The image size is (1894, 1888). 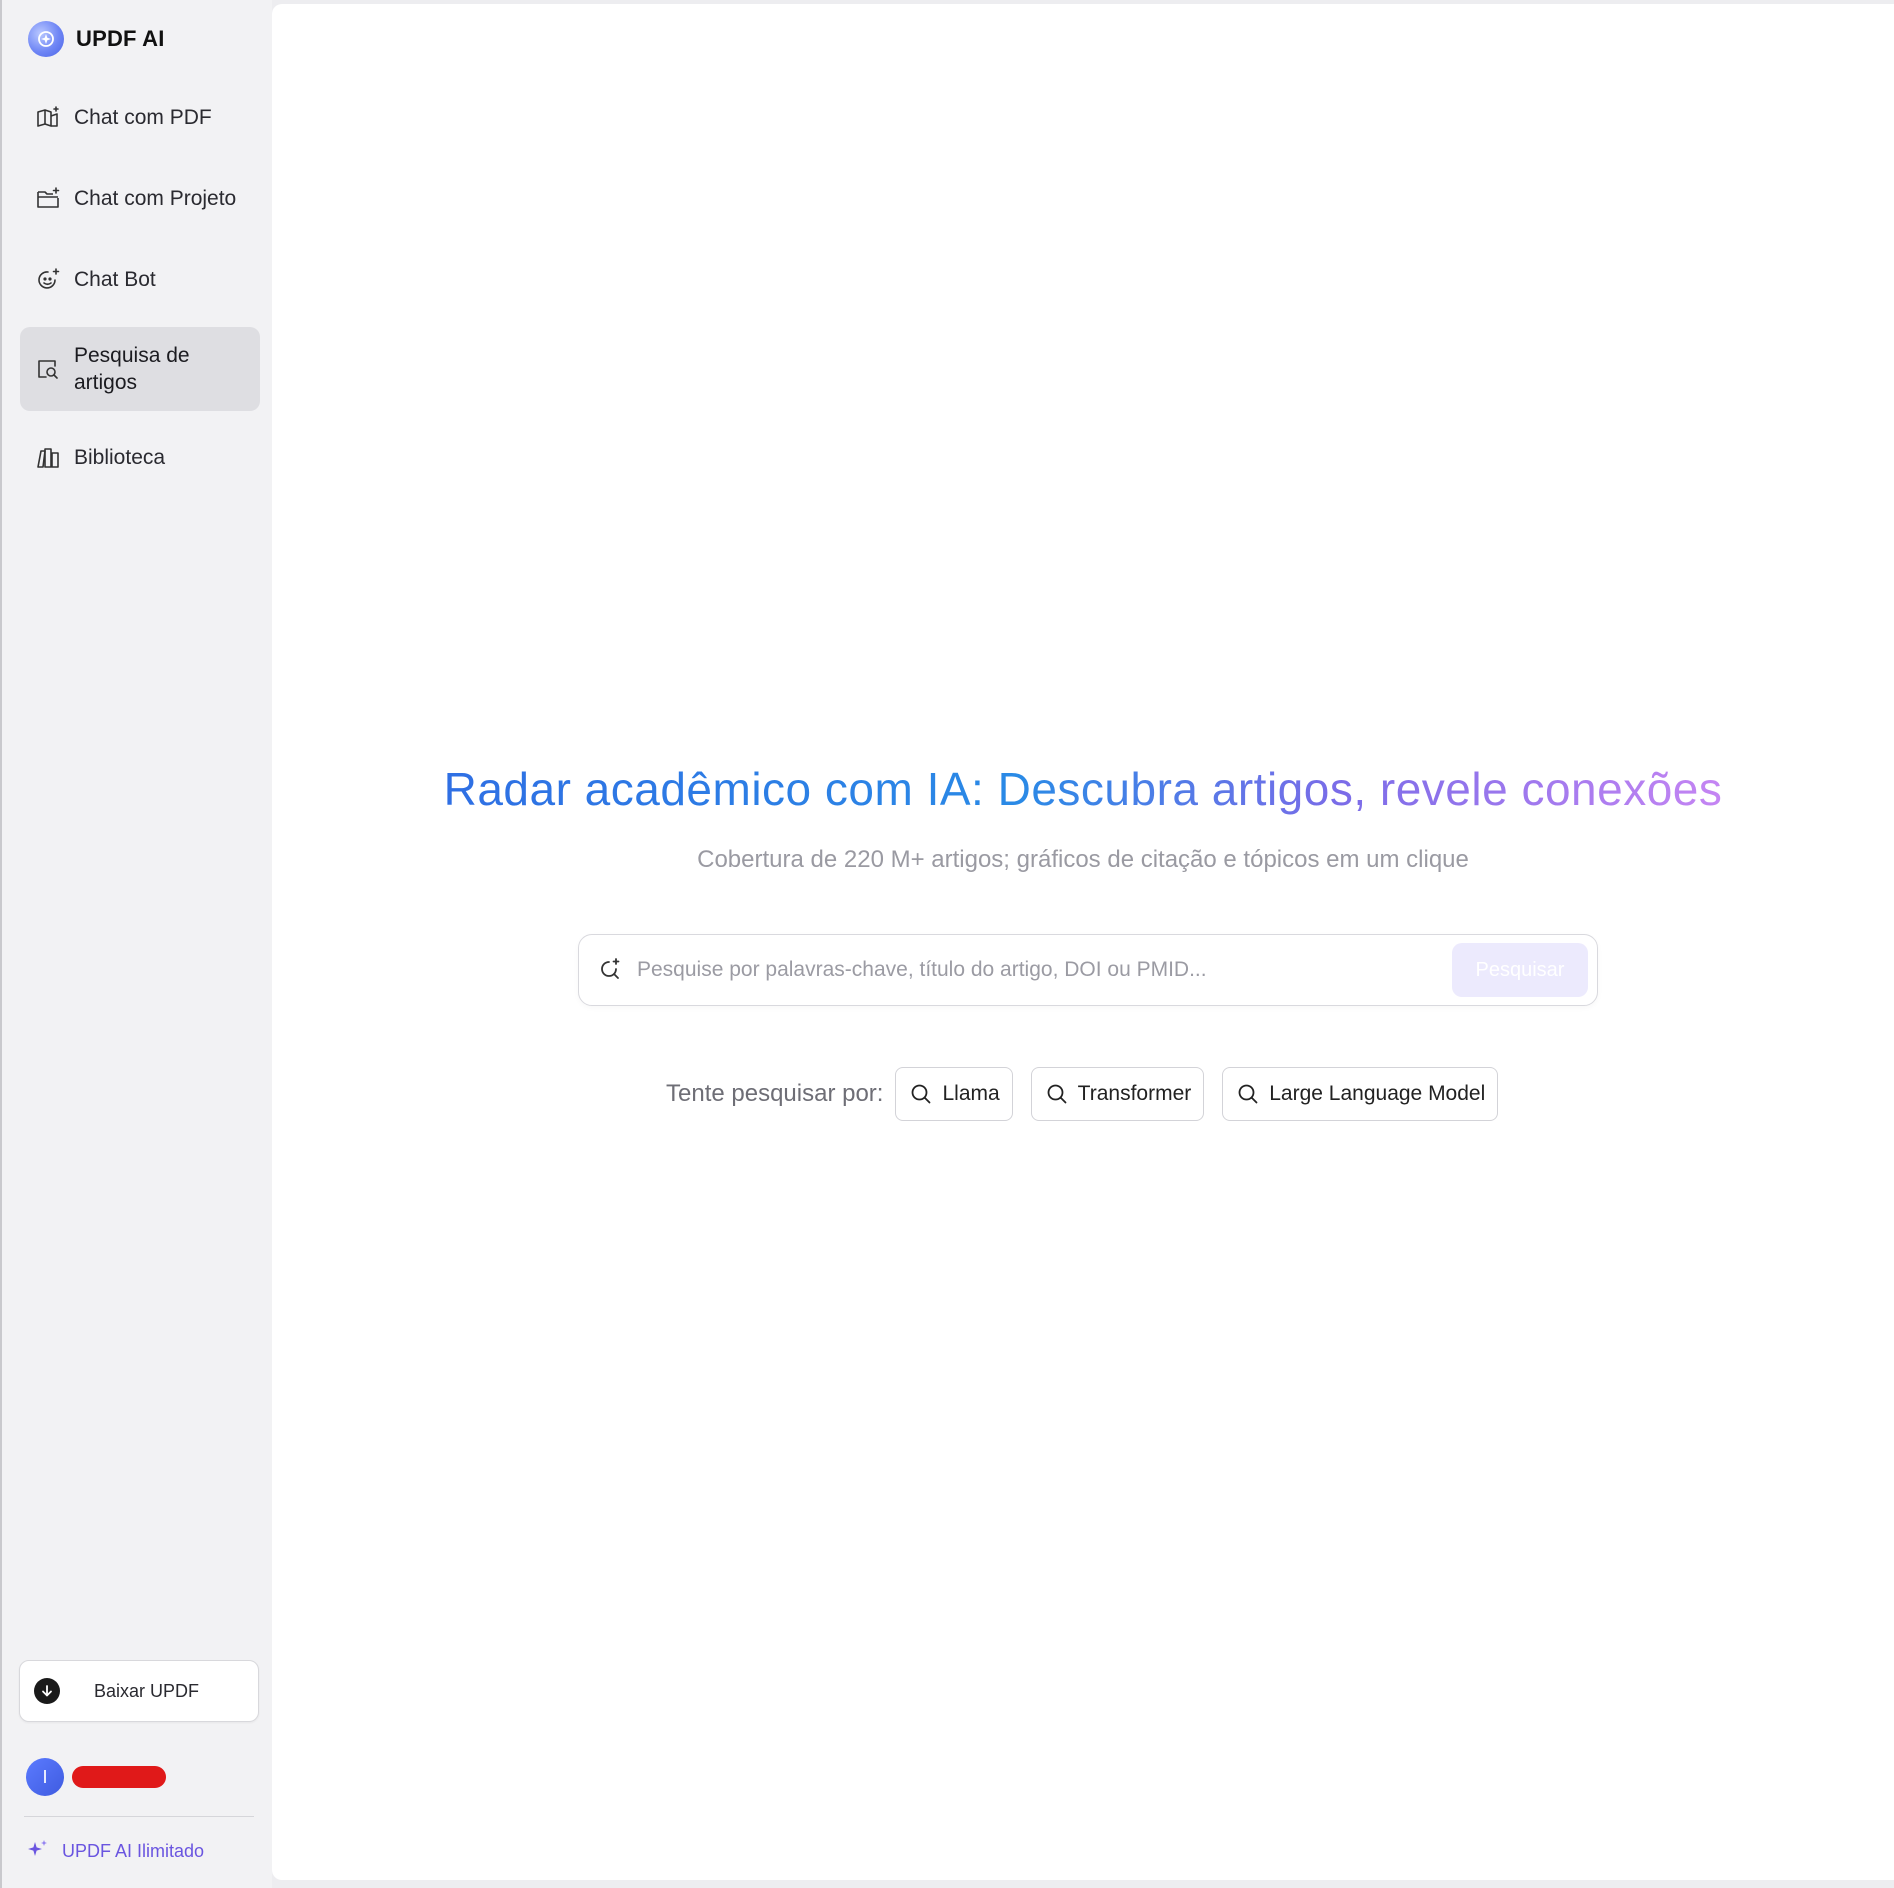 What do you see at coordinates (47, 1691) in the screenshot?
I see `download-icon` at bounding box center [47, 1691].